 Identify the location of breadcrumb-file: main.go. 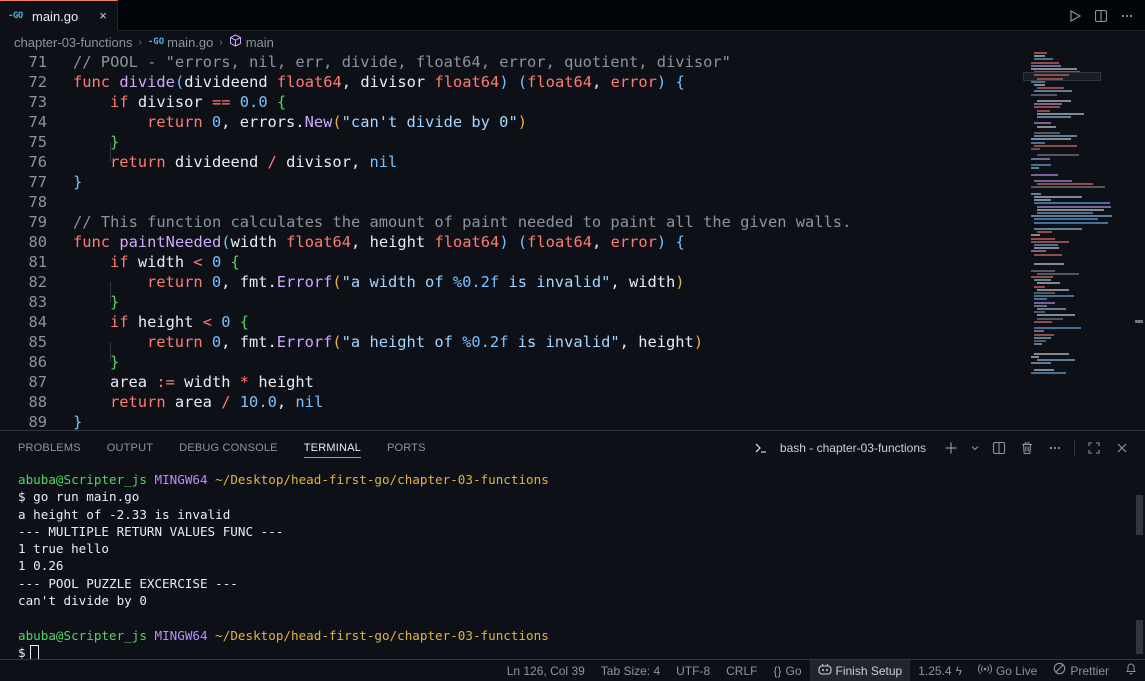
(190, 42).